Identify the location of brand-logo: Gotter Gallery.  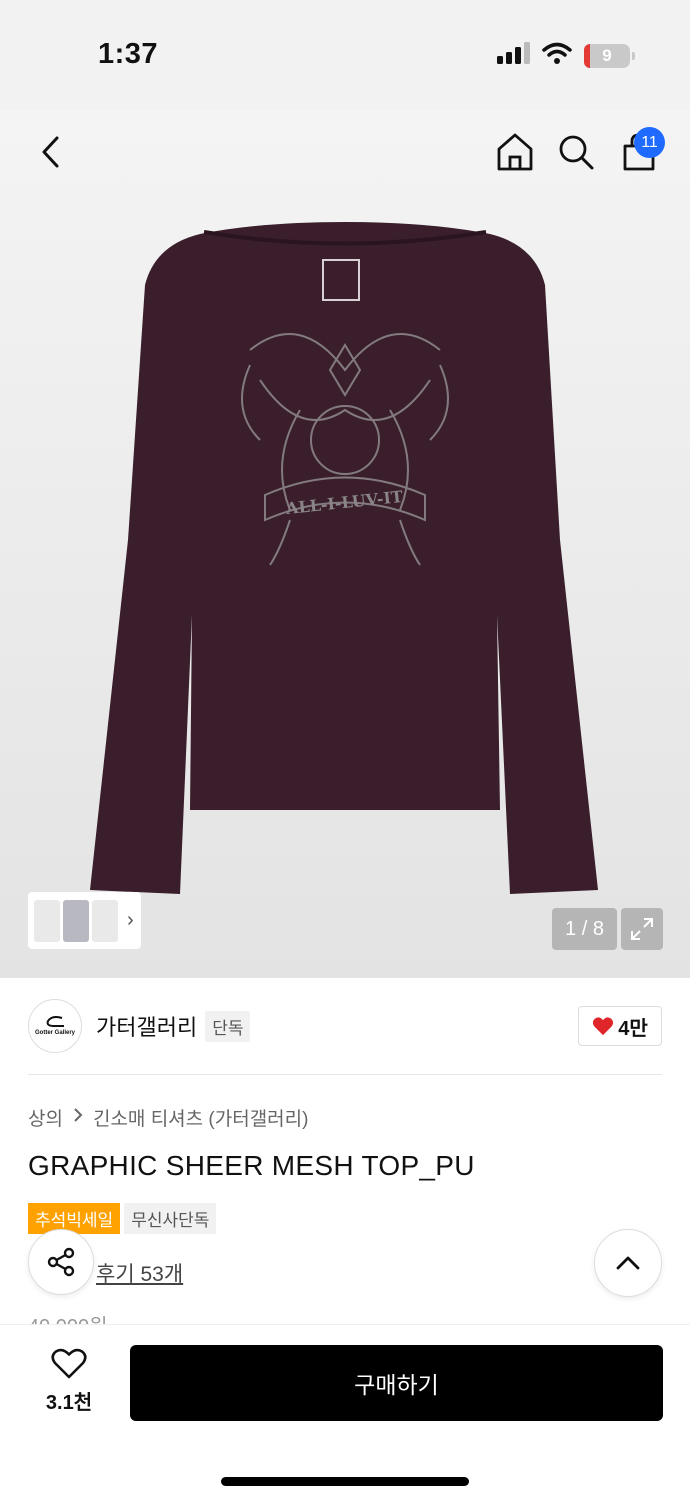
(55, 1026).